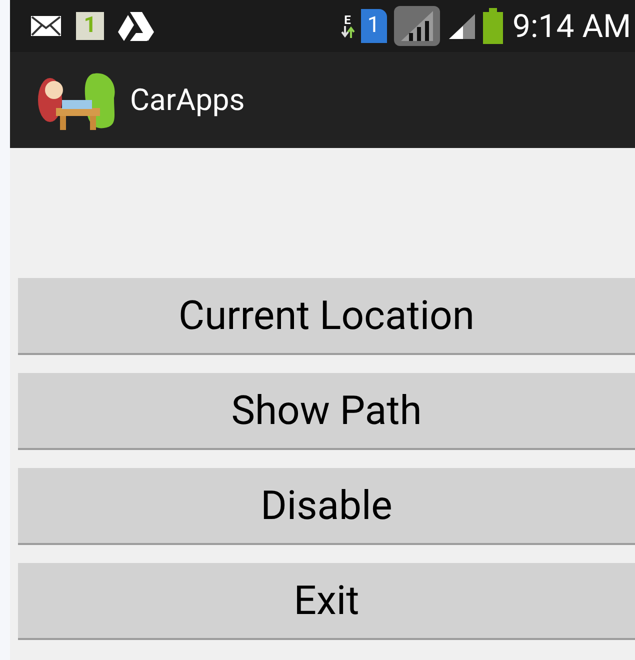 This screenshot has width=635, height=660. I want to click on transfer-arrows-icon, so click(347, 32).